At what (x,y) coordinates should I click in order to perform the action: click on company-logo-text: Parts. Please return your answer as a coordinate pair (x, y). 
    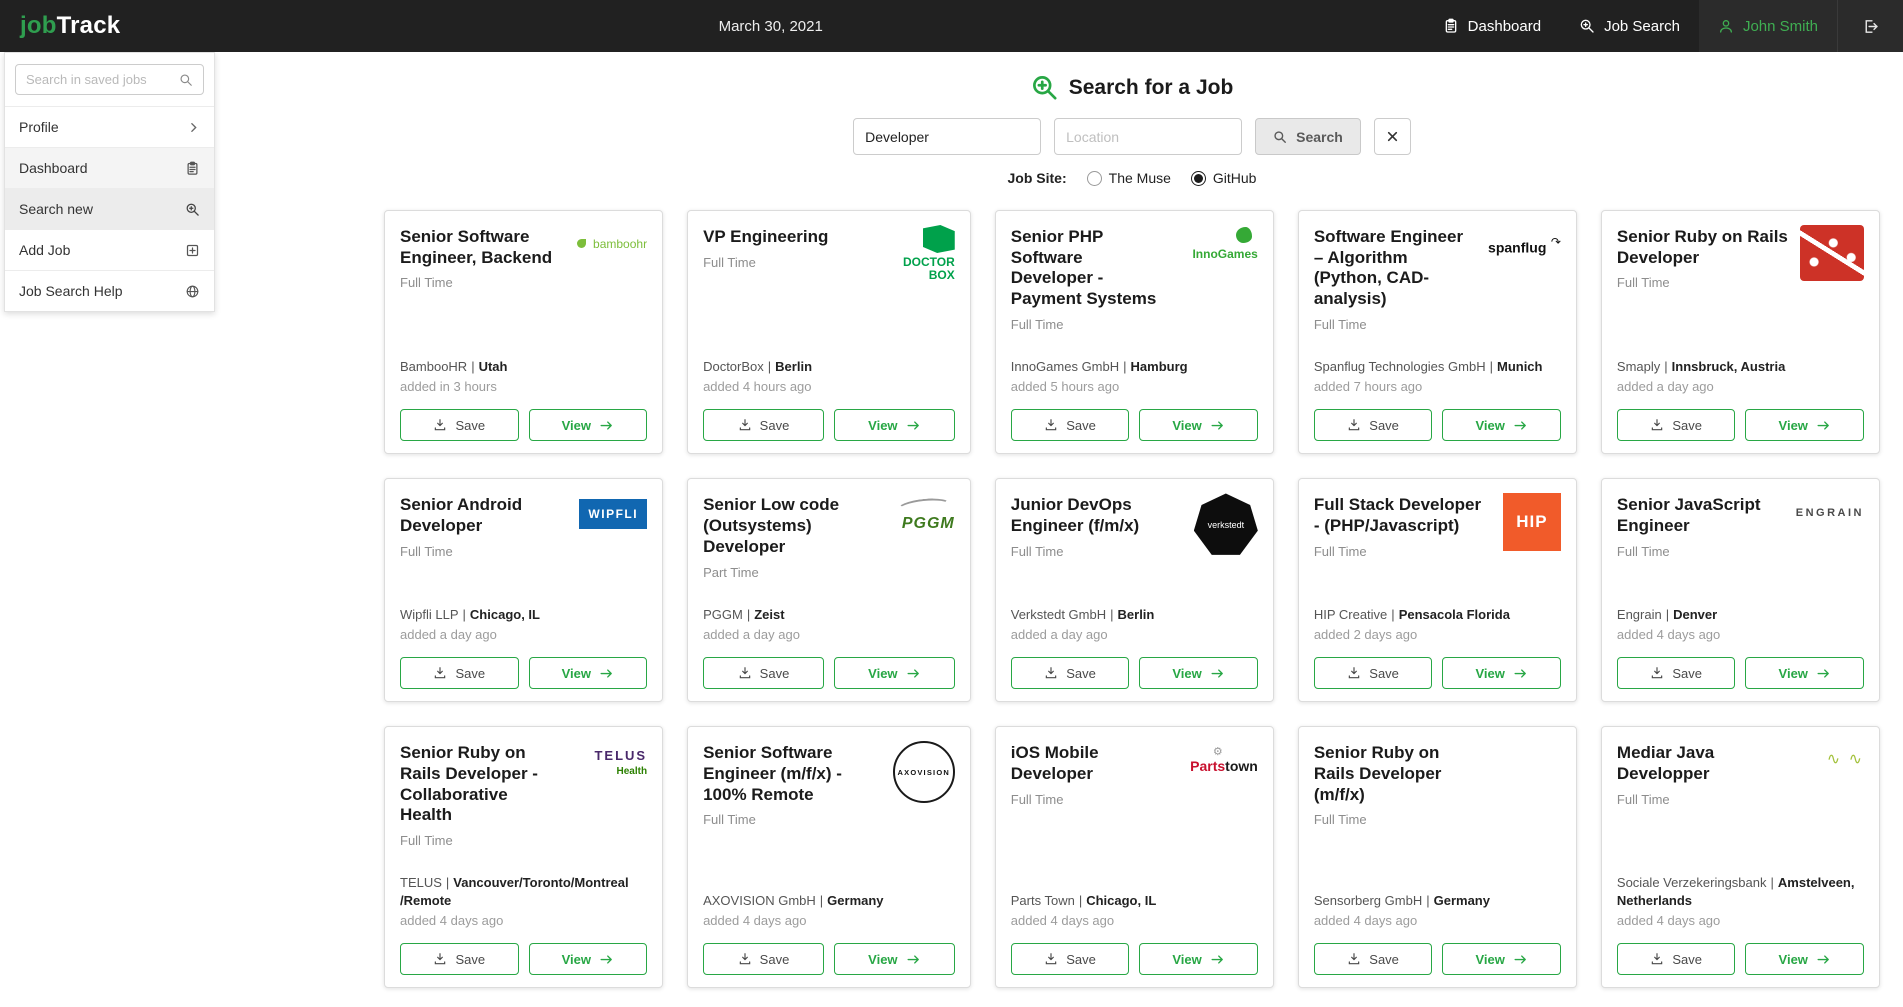
    Looking at the image, I should click on (1208, 766).